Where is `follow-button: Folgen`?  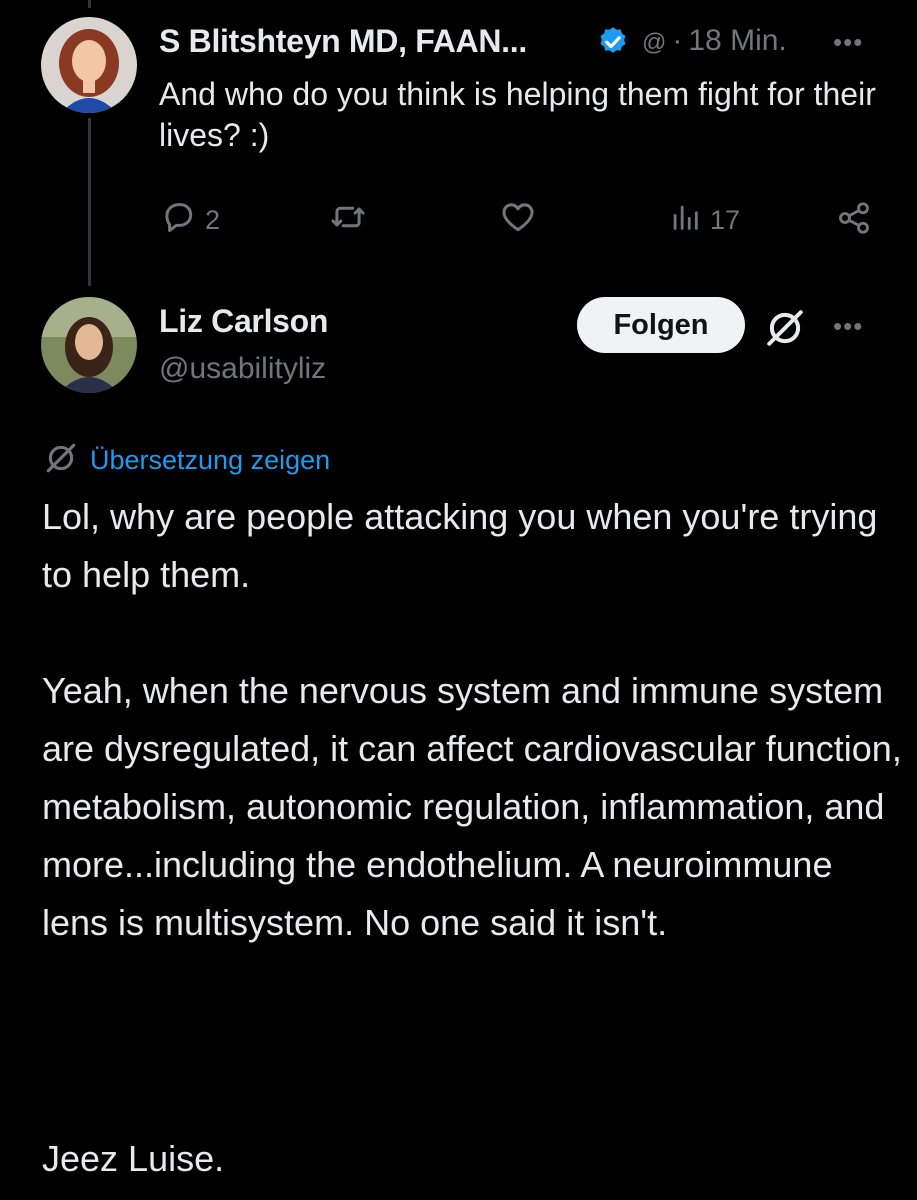
follow-button: Folgen is located at coordinates (661, 325).